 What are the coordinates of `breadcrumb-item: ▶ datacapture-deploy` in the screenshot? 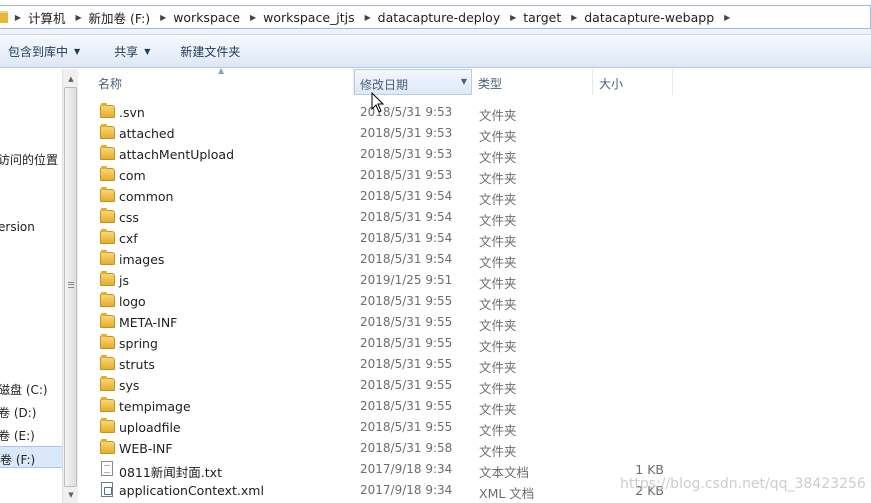 It's located at (431, 17).